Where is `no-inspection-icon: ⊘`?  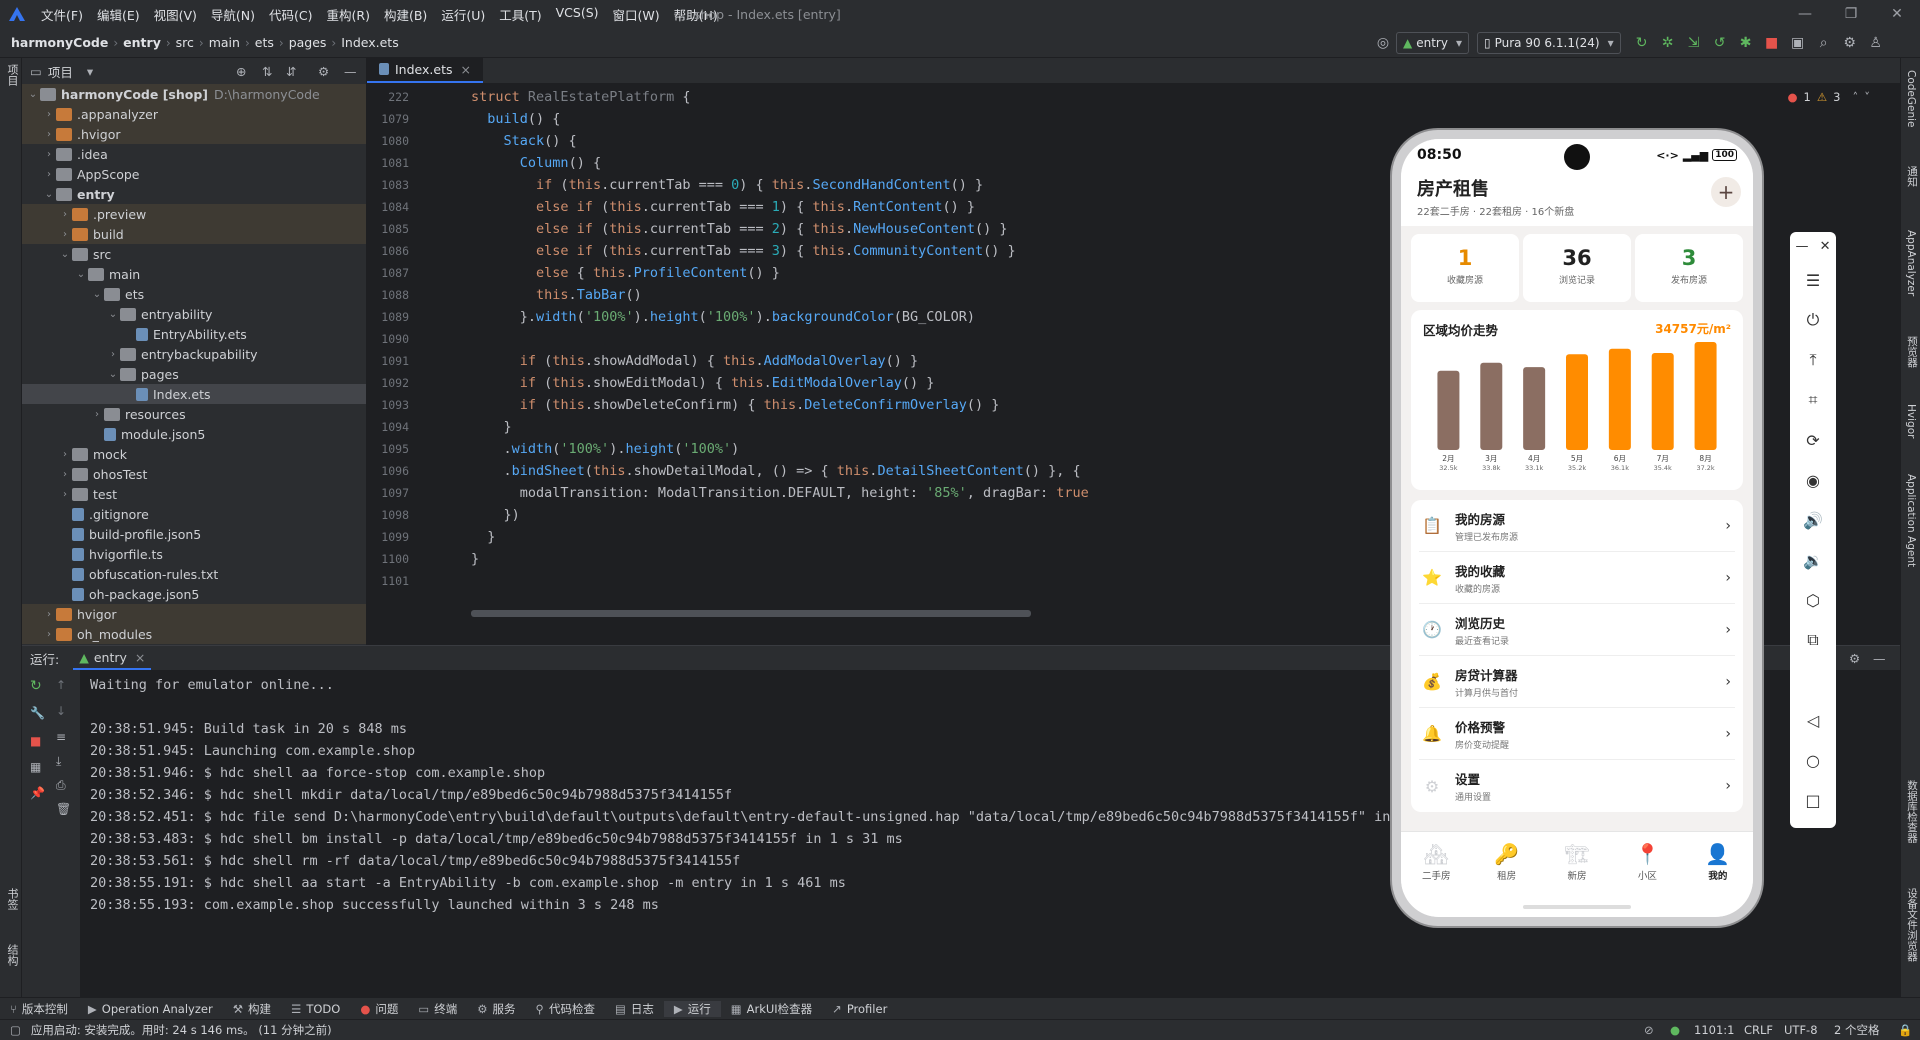
no-inspection-icon: ⊘ is located at coordinates (1649, 1030).